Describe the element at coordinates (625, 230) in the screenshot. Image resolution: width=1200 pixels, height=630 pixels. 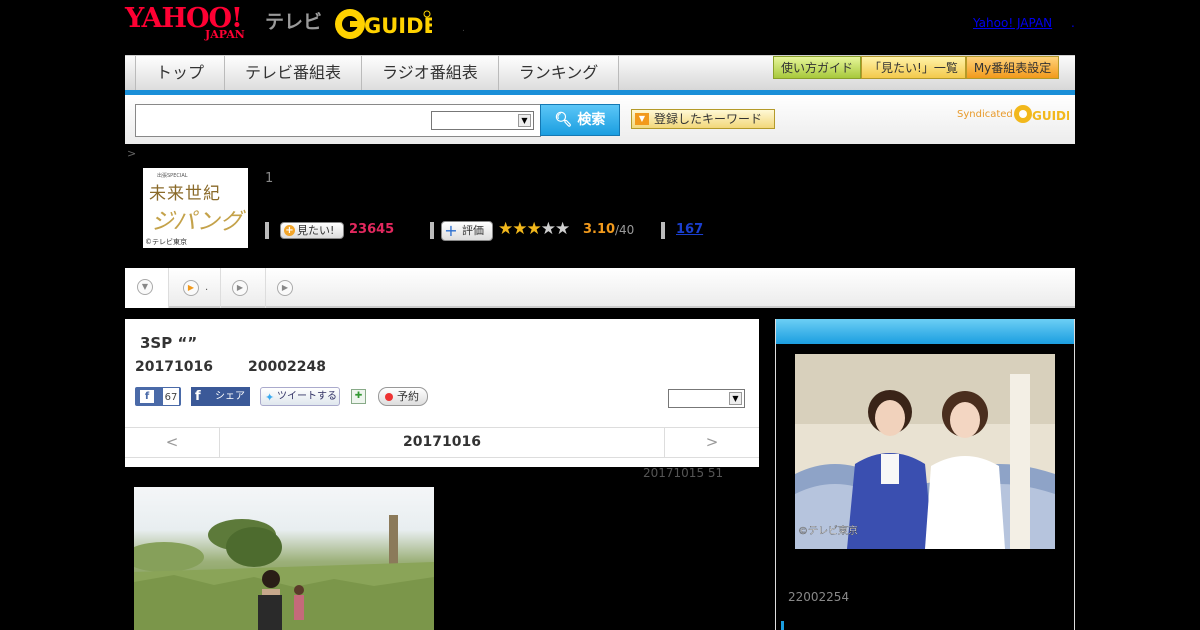
I see `rating-score-max: /40` at that location.